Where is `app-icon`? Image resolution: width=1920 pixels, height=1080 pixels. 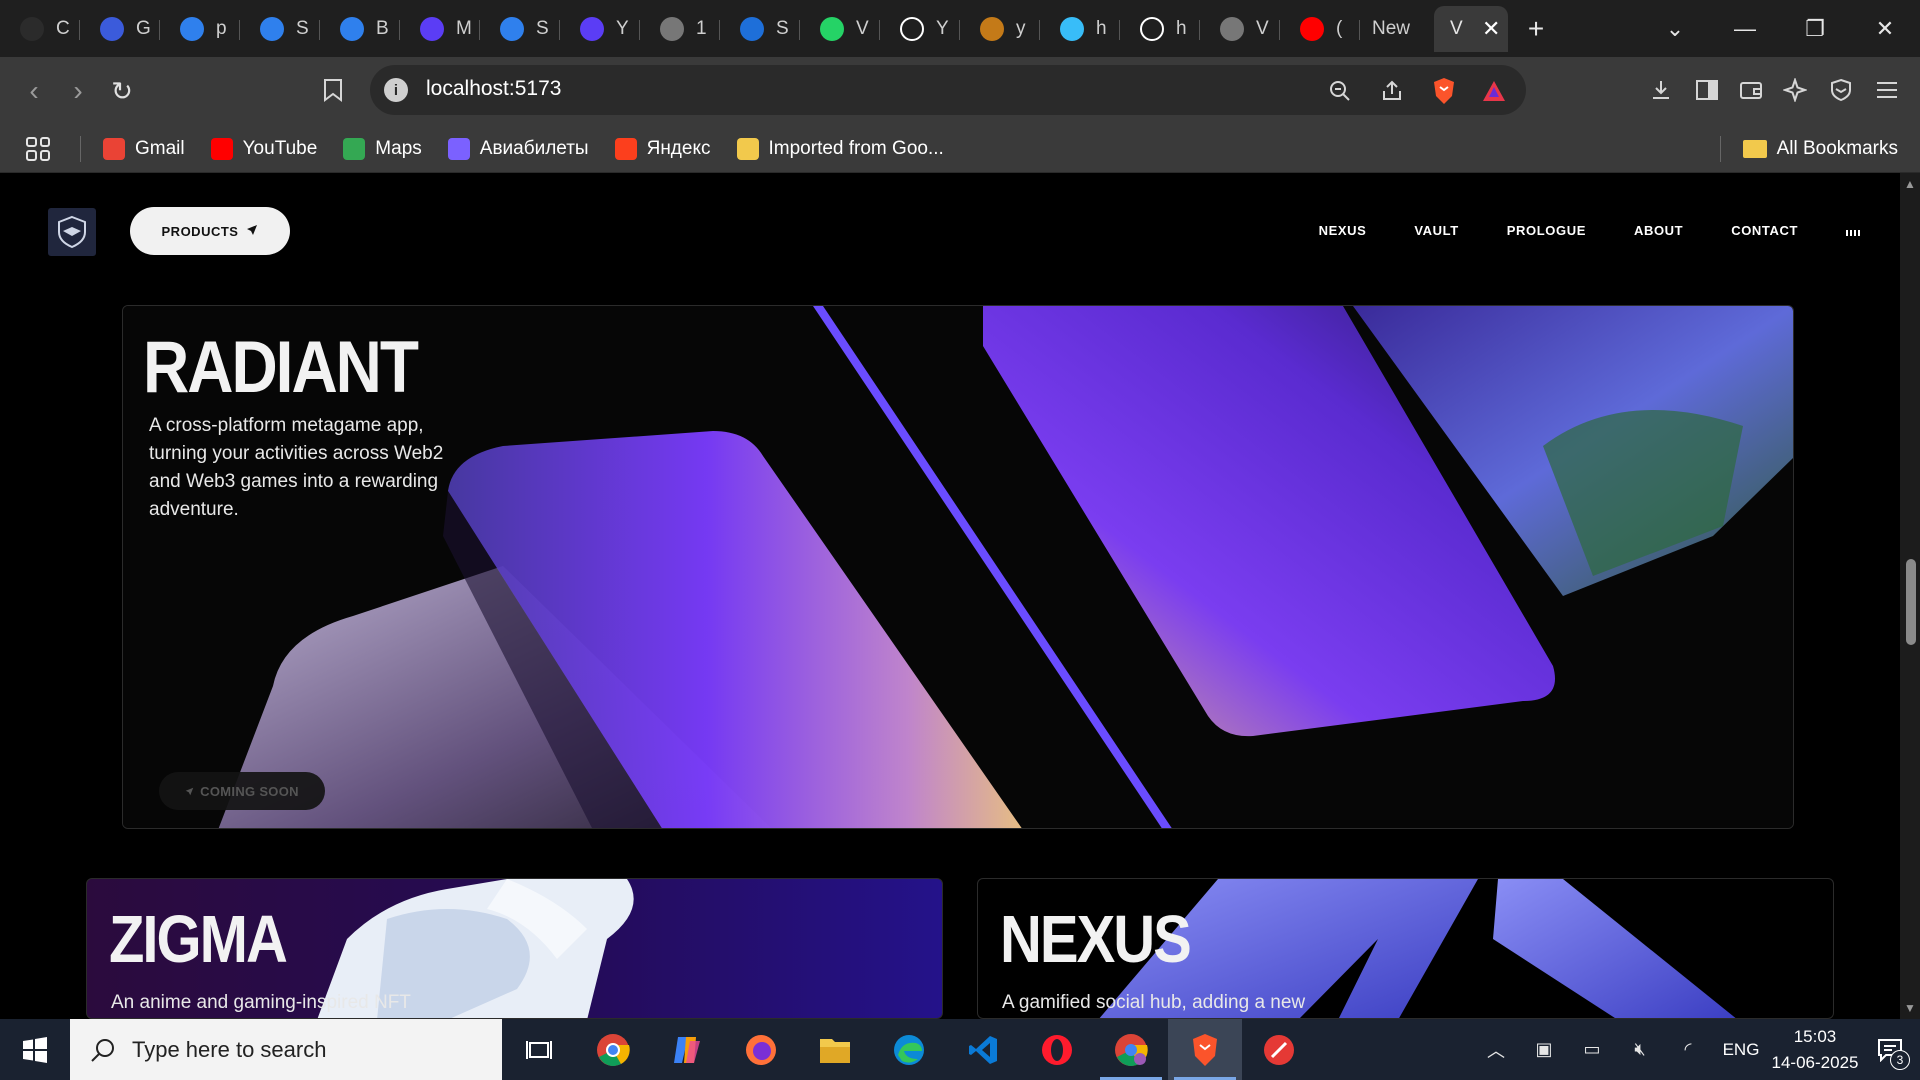 app-icon is located at coordinates (992, 28).